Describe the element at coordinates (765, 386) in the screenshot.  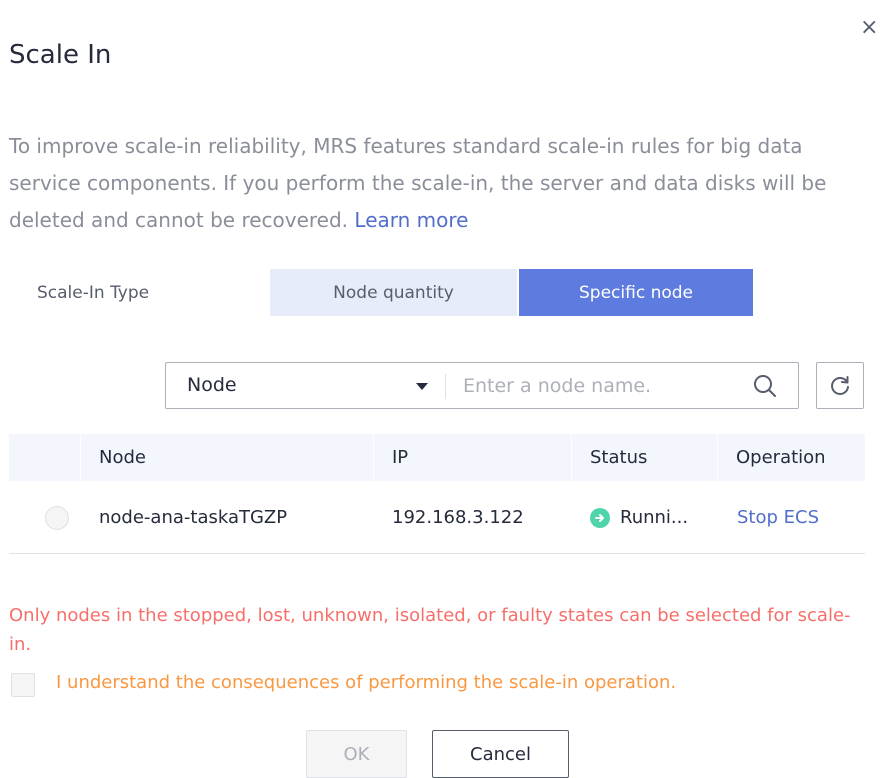
I see `search-icon` at that location.